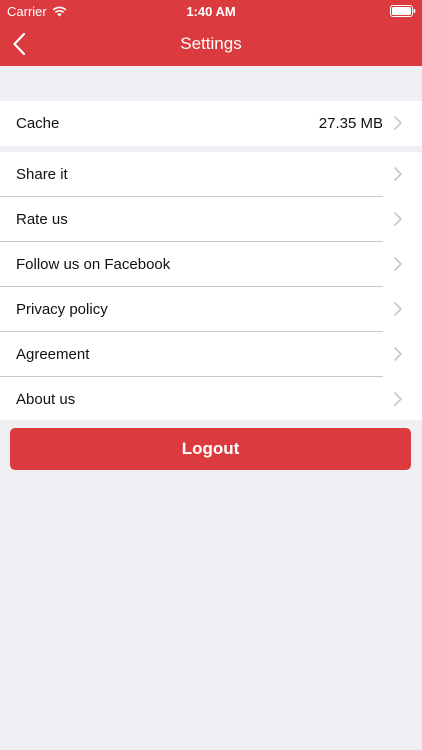 The image size is (422, 750). Describe the element at coordinates (211, 399) in the screenshot. I see `about-us-row: About us` at that location.